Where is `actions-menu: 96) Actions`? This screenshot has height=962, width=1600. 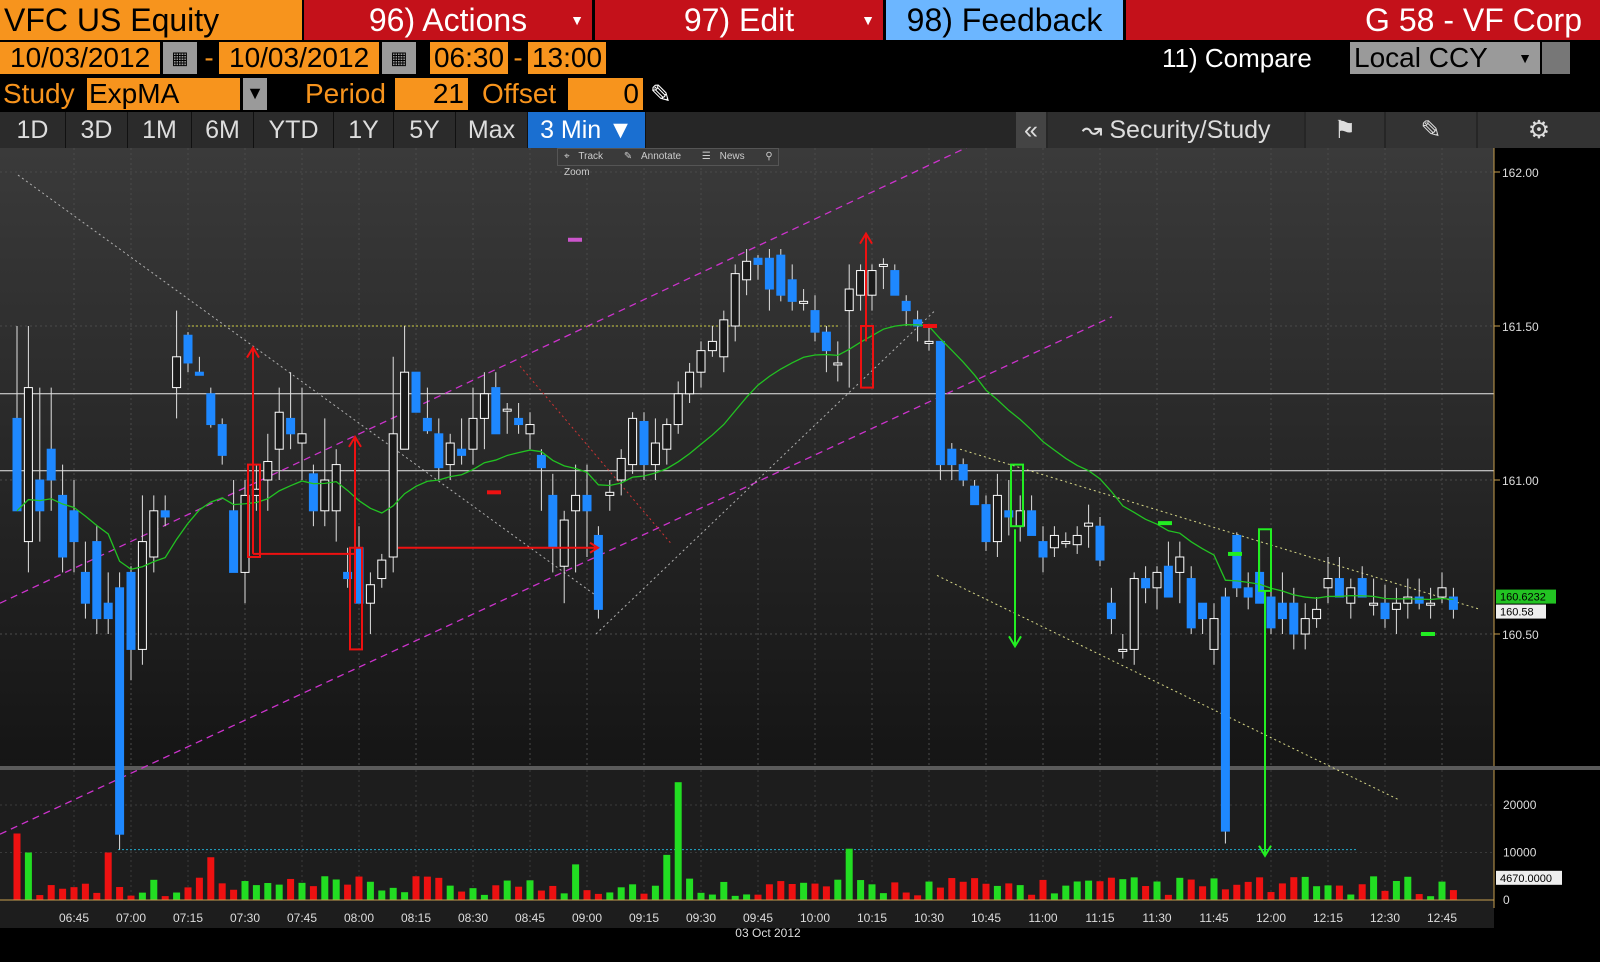
actions-menu: 96) Actions is located at coordinates (448, 20).